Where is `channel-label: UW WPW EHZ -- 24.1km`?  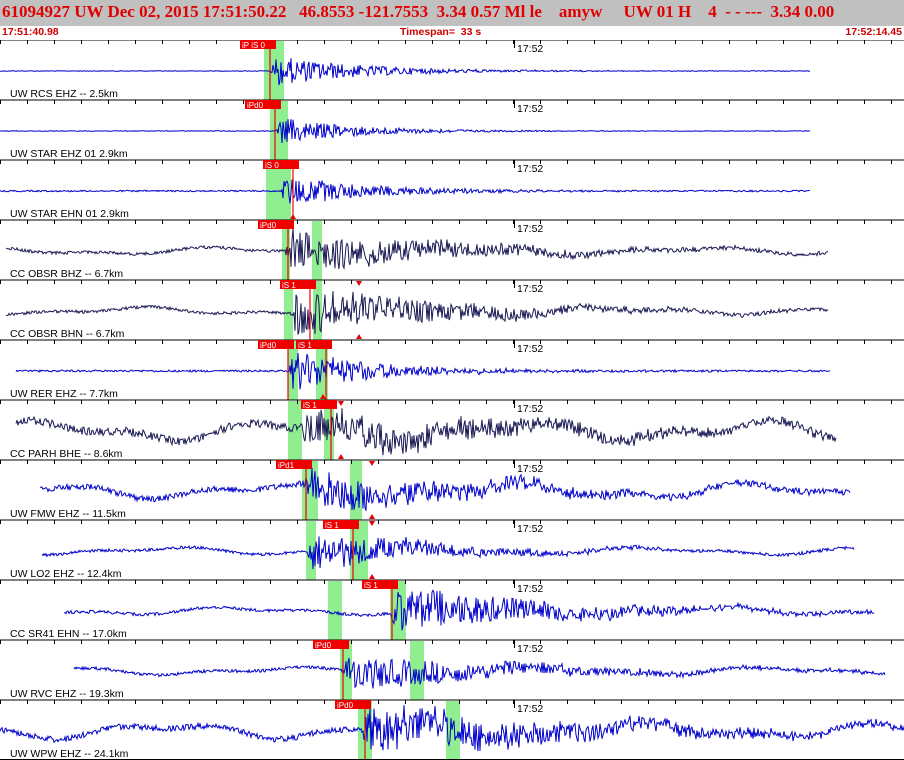 channel-label: UW WPW EHZ -- 24.1km is located at coordinates (69, 754).